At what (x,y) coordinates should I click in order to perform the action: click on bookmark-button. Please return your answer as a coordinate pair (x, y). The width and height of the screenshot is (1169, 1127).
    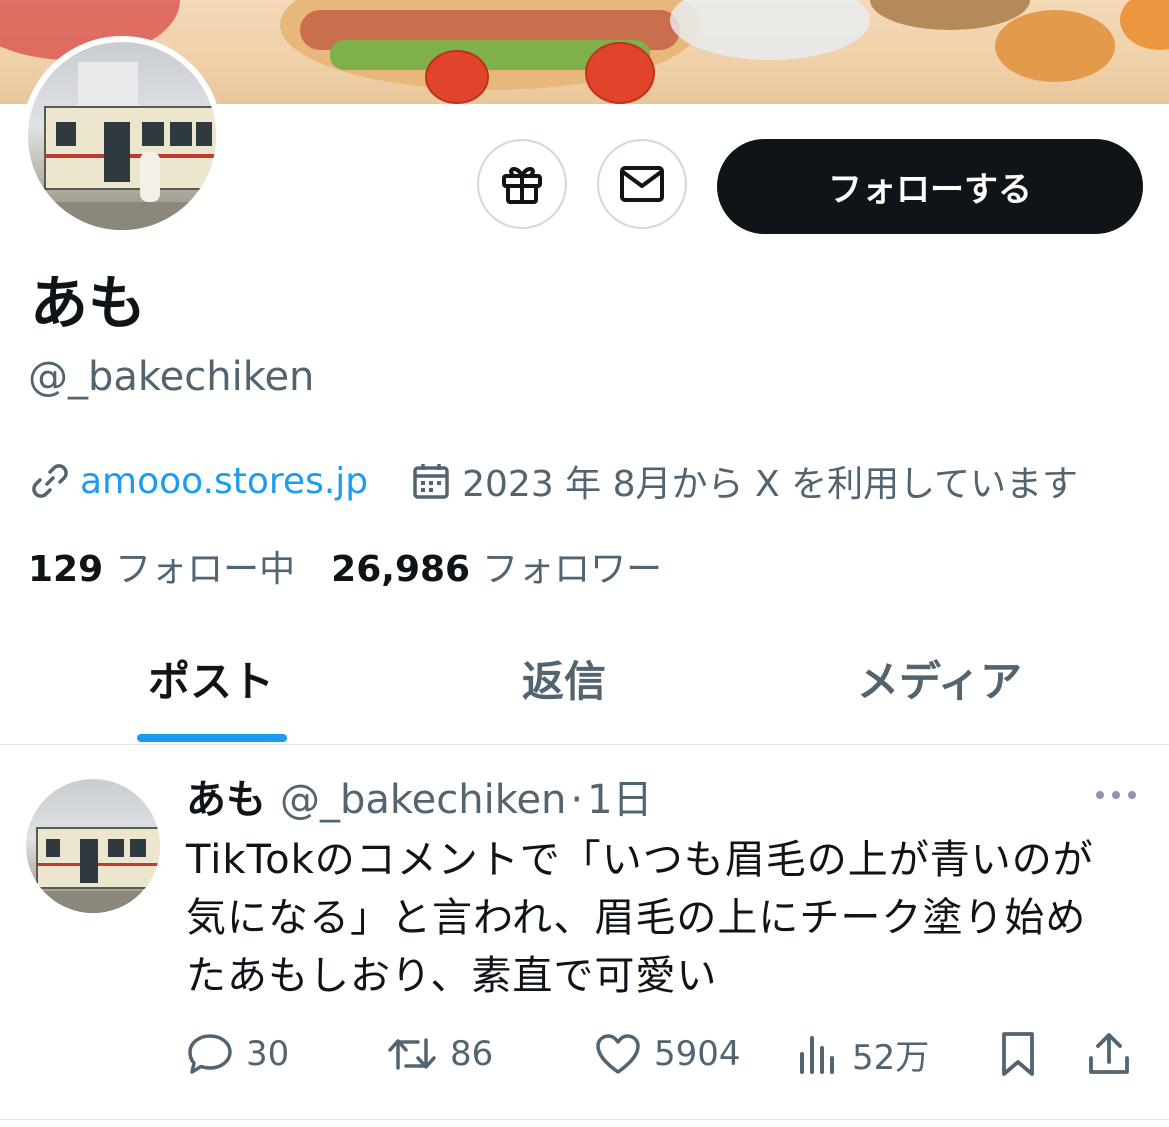
    Looking at the image, I should click on (1024, 1054).